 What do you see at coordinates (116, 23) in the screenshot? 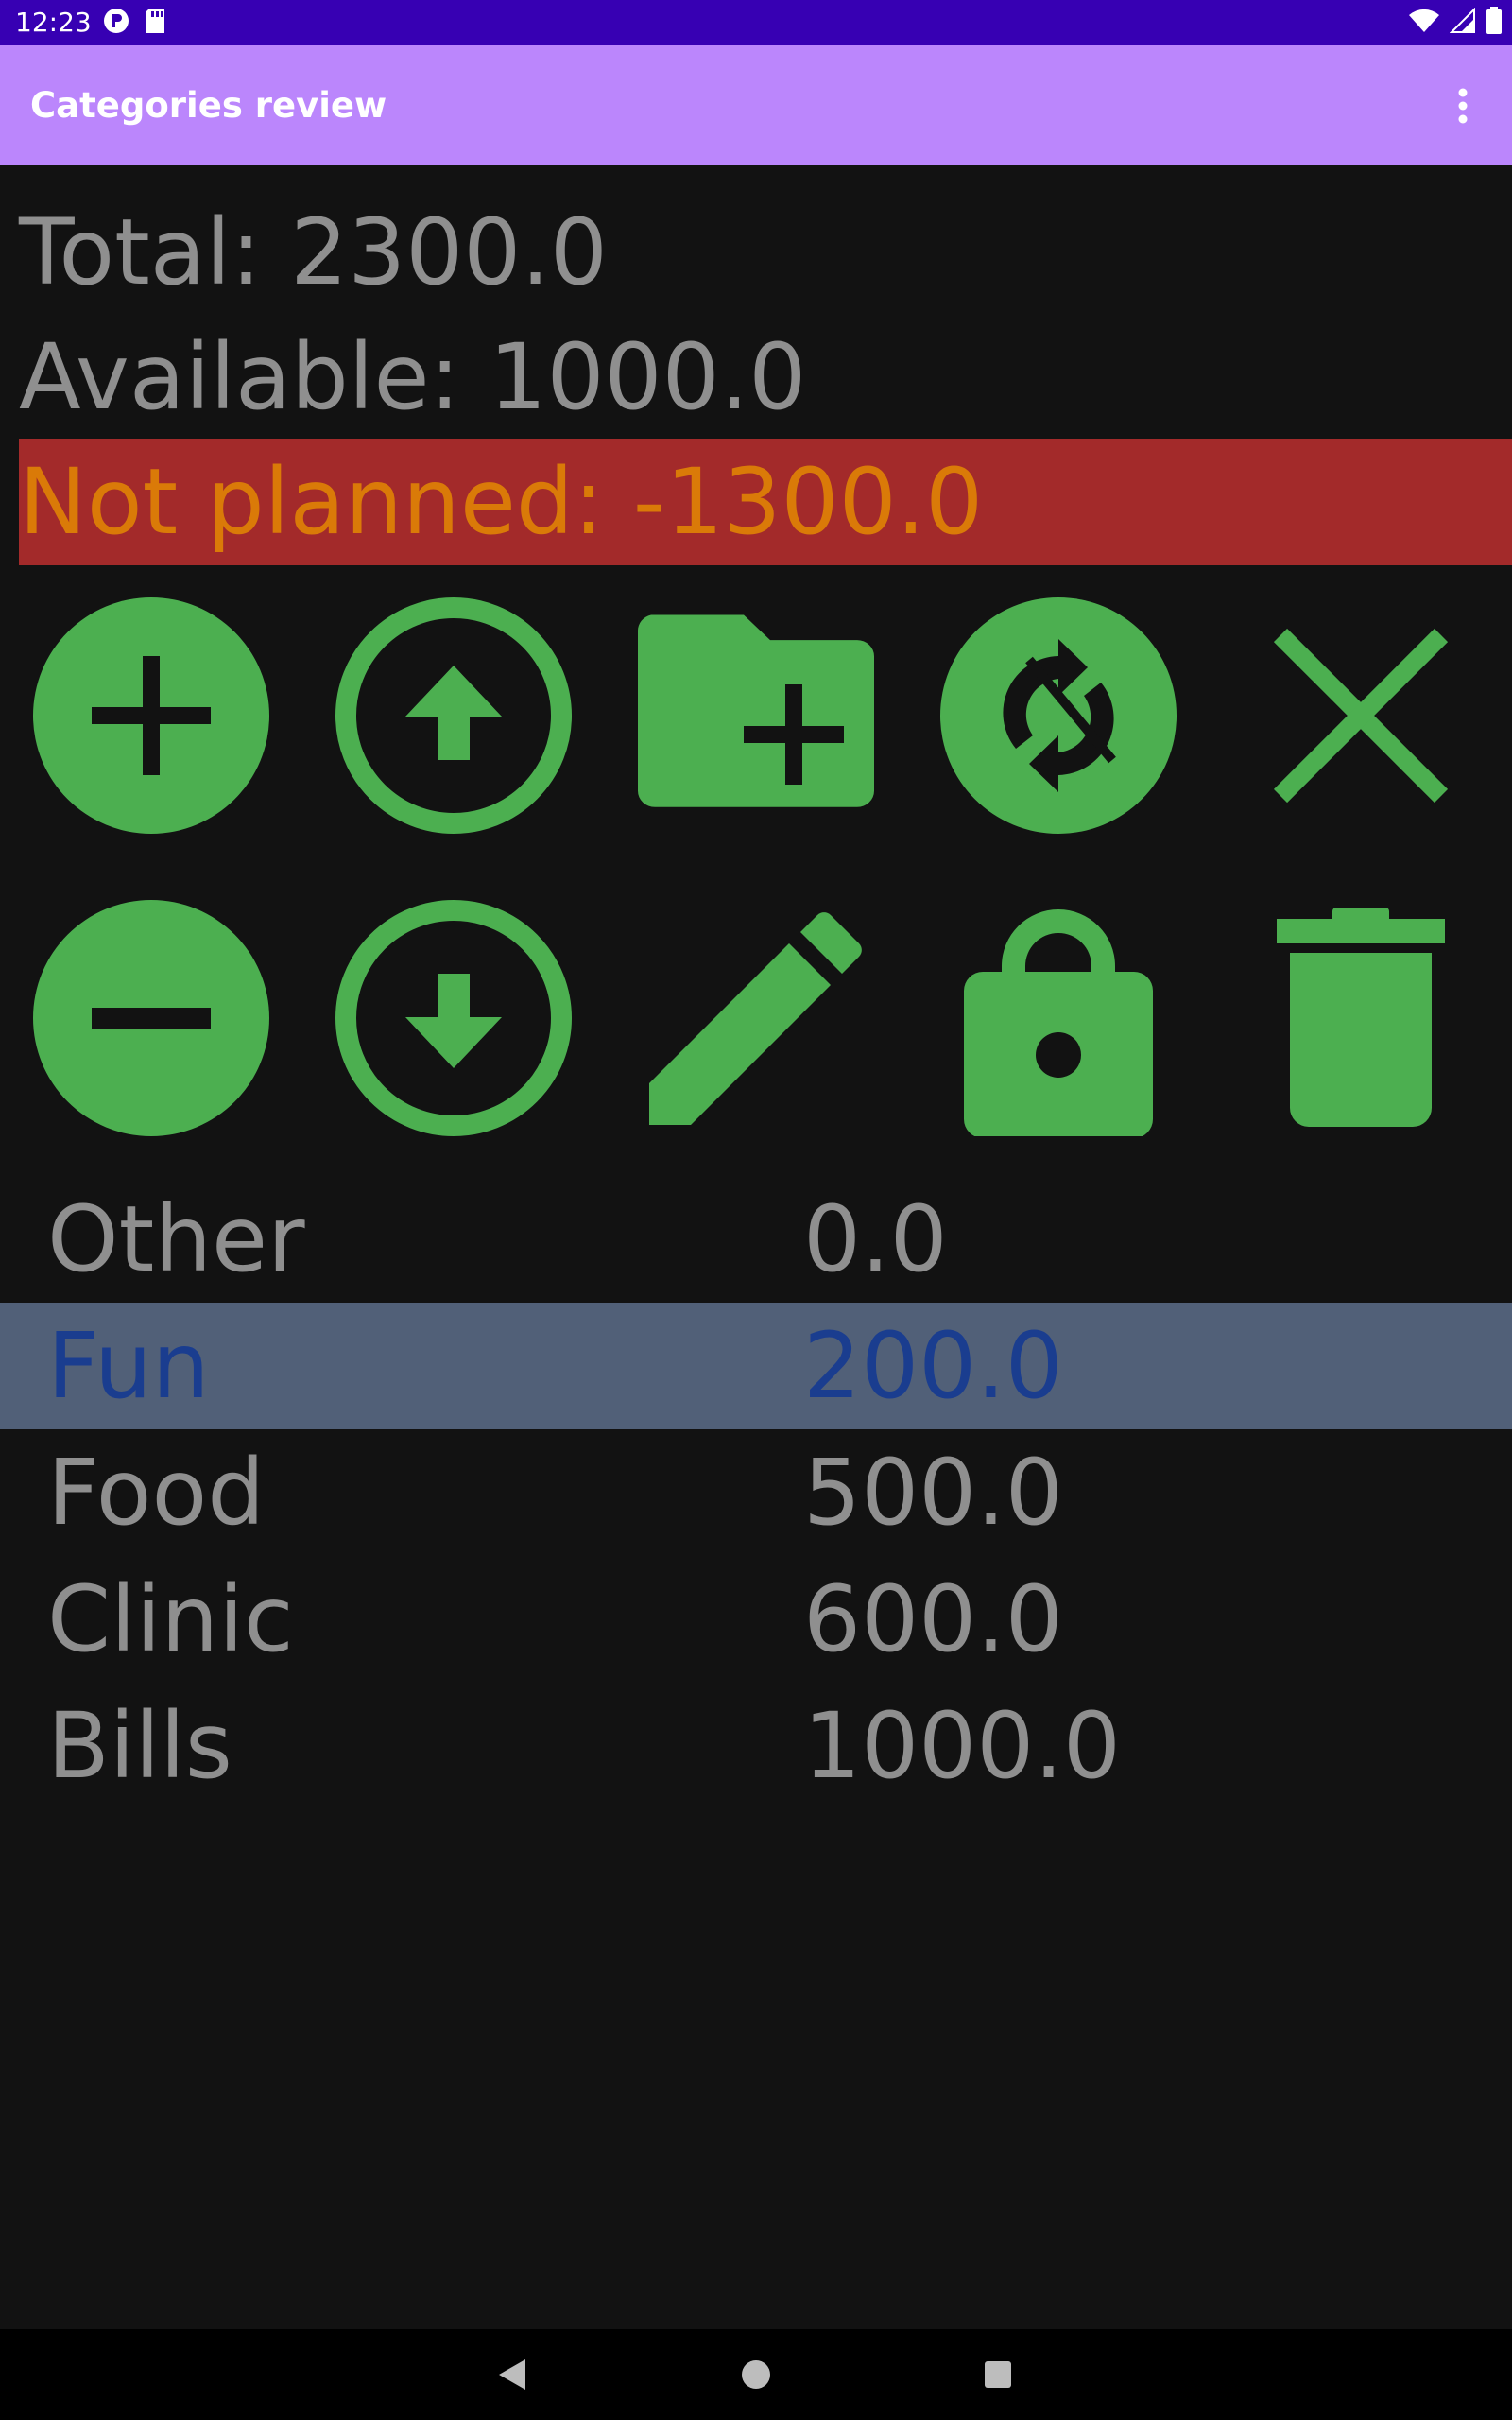
I see `notification-app-icon` at bounding box center [116, 23].